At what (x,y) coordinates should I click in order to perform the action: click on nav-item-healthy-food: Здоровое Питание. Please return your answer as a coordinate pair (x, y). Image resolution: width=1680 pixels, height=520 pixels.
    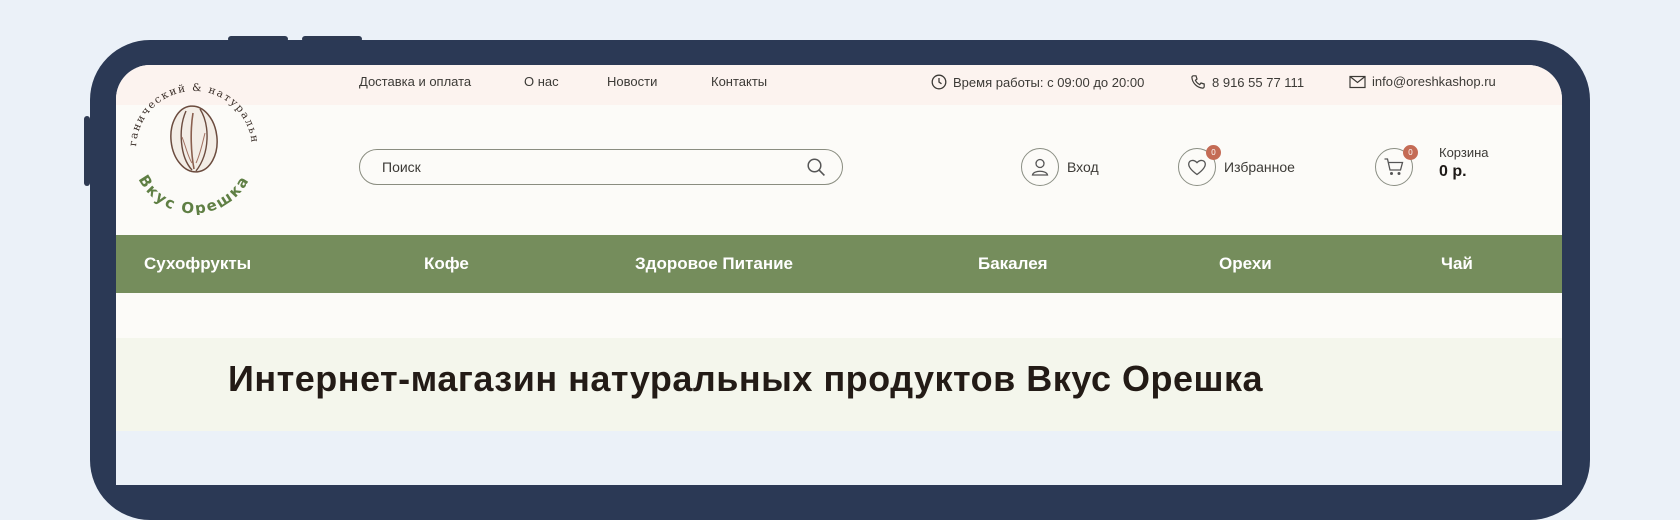
    Looking at the image, I should click on (714, 264).